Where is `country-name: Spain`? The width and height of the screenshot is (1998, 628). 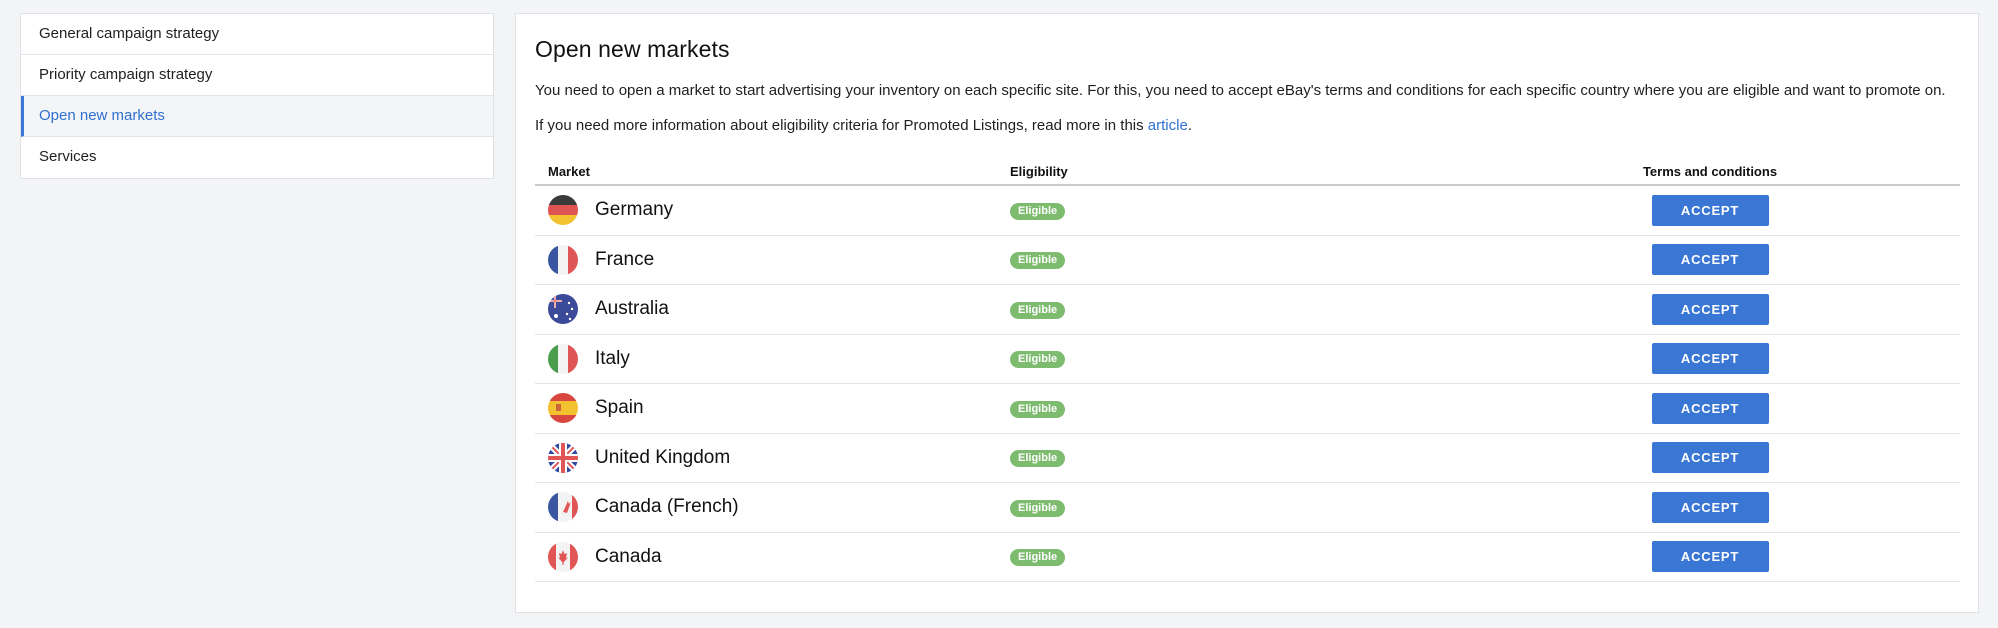 country-name: Spain is located at coordinates (619, 408).